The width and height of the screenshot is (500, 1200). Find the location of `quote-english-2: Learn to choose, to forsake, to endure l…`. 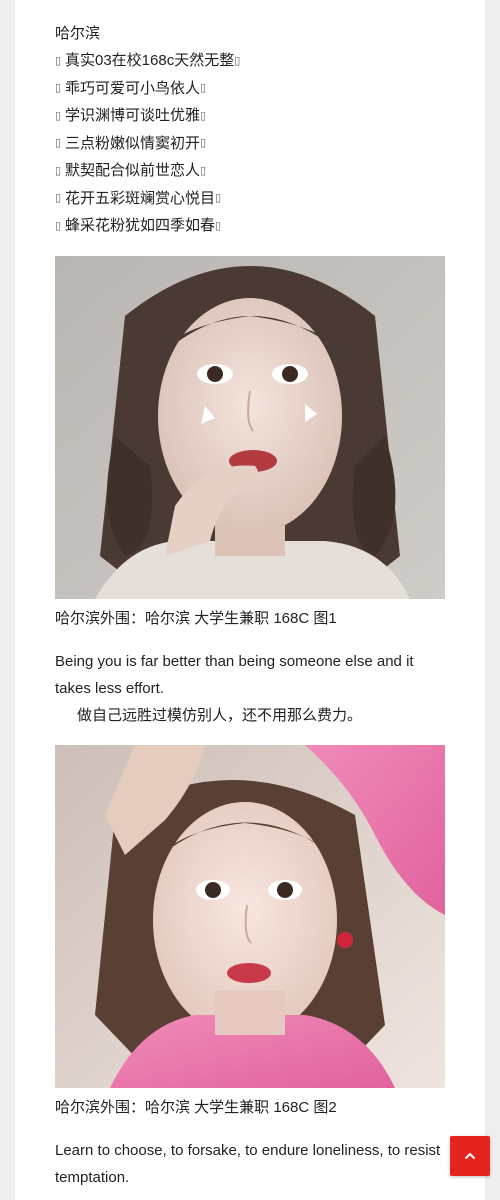

quote-english-2: Learn to choose, to forsake, to endure l… is located at coordinates (248, 1163).